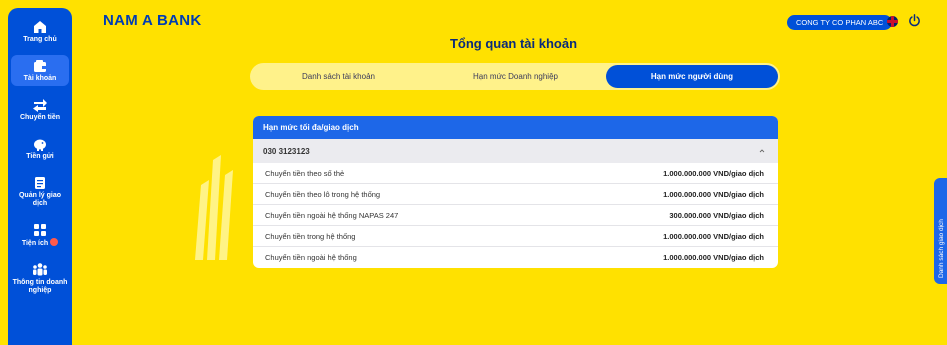  I want to click on sidebar-item-label: Thông tin doanh nghiệp, so click(40, 286).